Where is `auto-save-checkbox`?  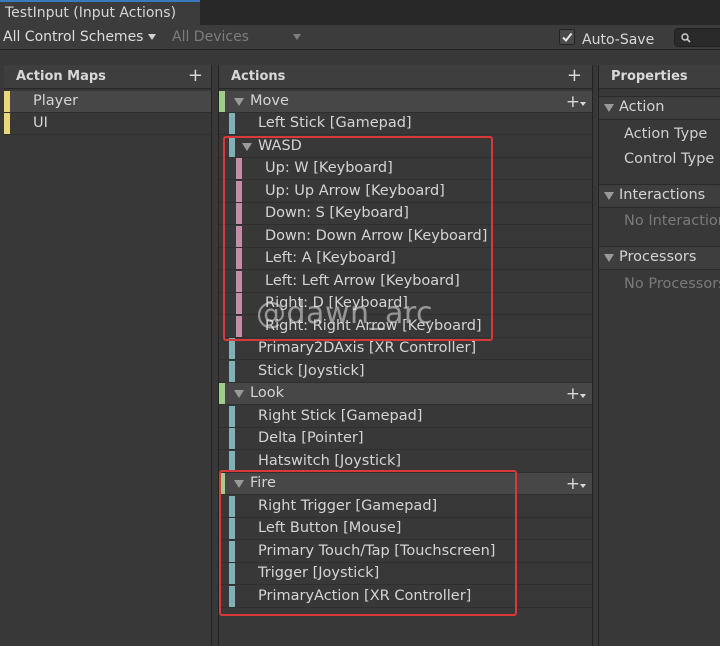
auto-save-checkbox is located at coordinates (567, 37).